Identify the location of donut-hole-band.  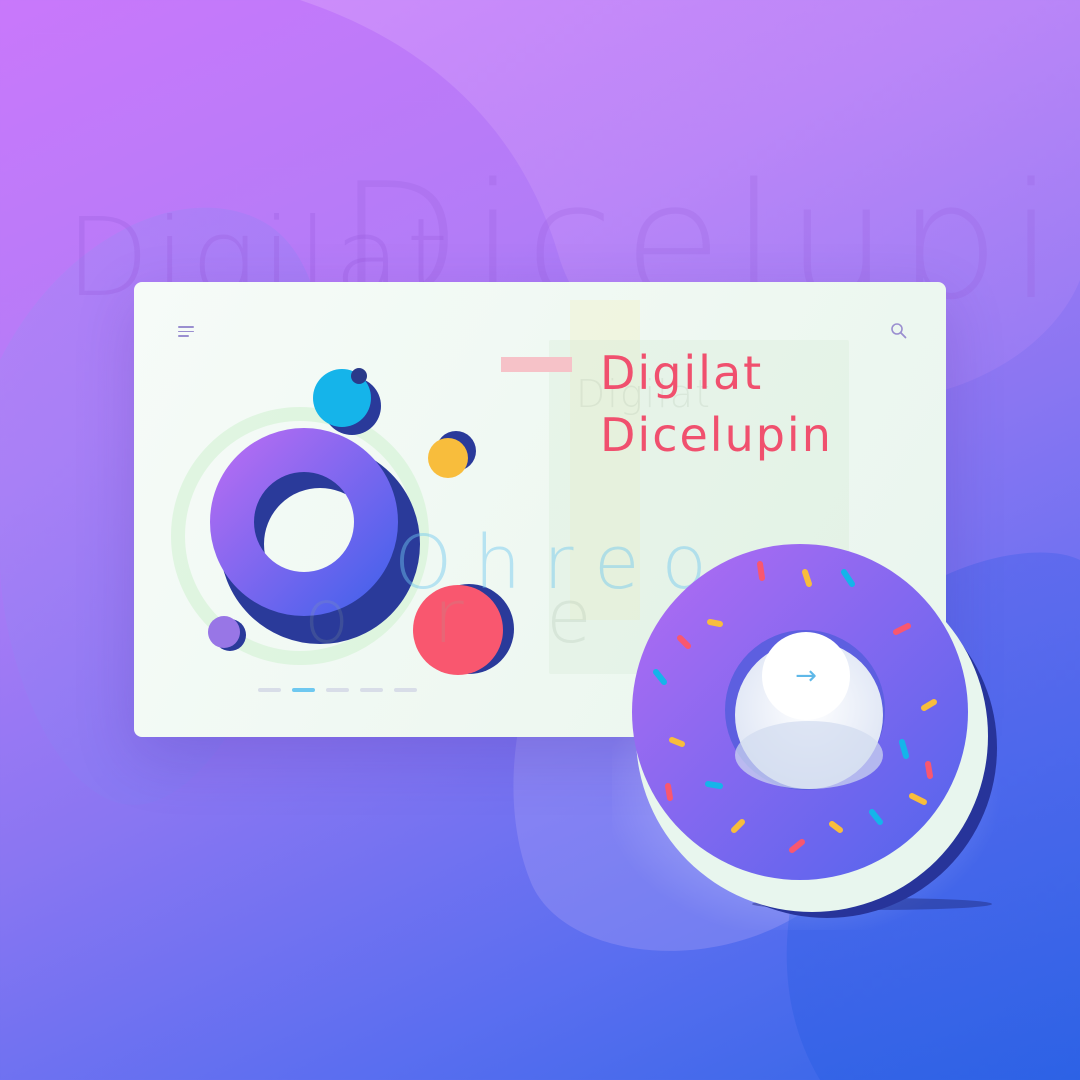
(809, 755).